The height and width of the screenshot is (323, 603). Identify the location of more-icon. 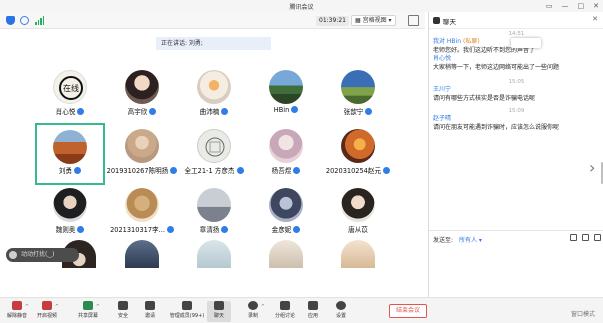
(597, 237).